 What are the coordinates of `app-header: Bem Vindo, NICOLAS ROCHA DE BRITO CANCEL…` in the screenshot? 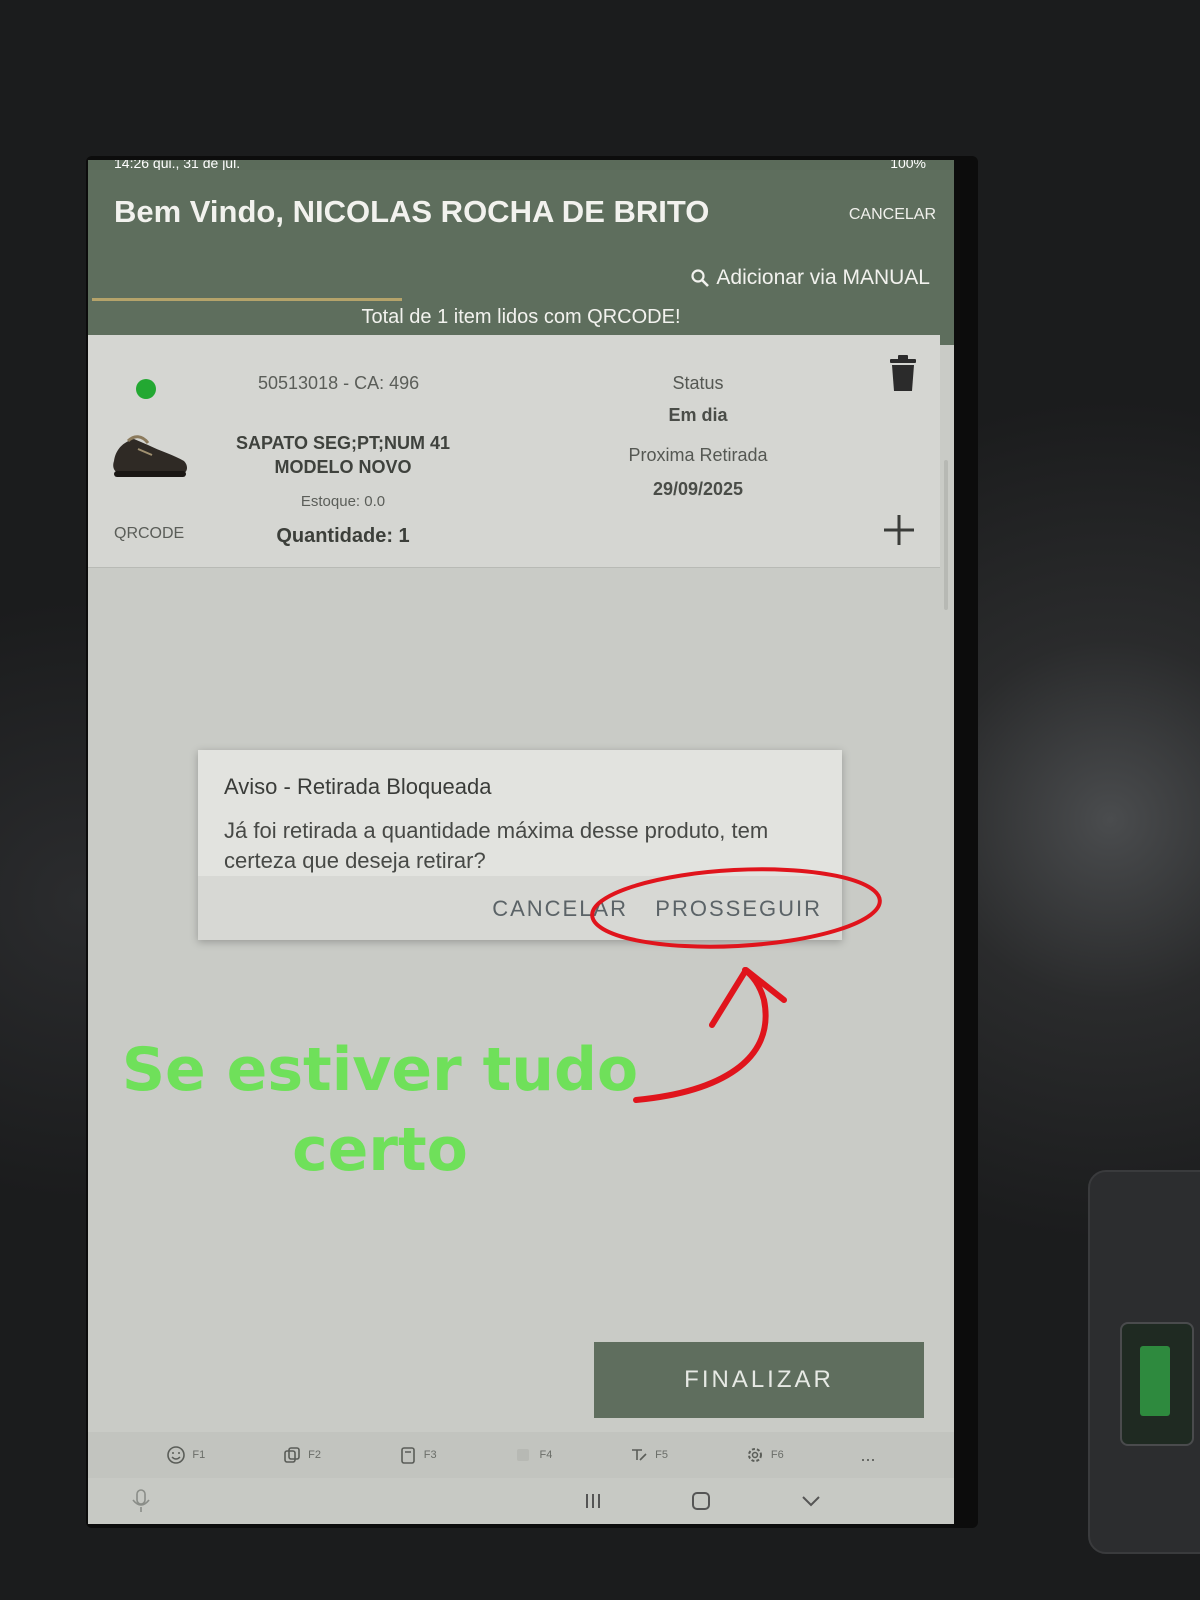 It's located at (521, 257).